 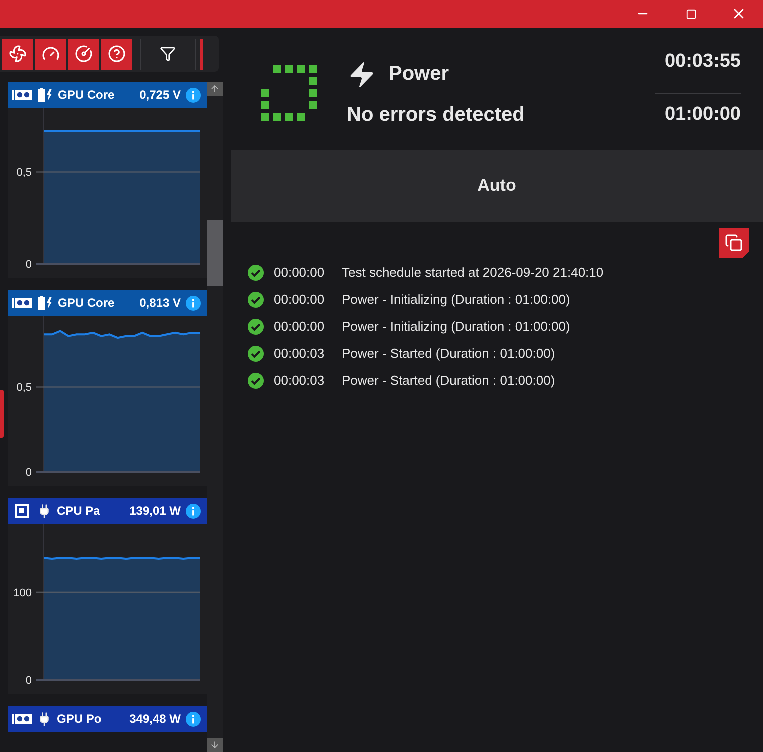 I want to click on sensor-name: GPU Po, so click(x=79, y=719).